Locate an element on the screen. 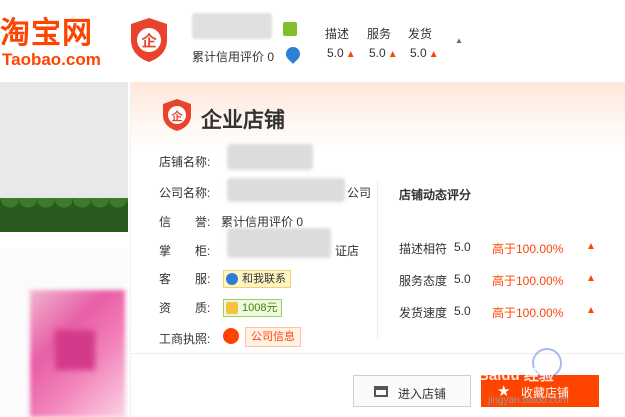  deposit-value: 1008元 is located at coordinates (260, 308).